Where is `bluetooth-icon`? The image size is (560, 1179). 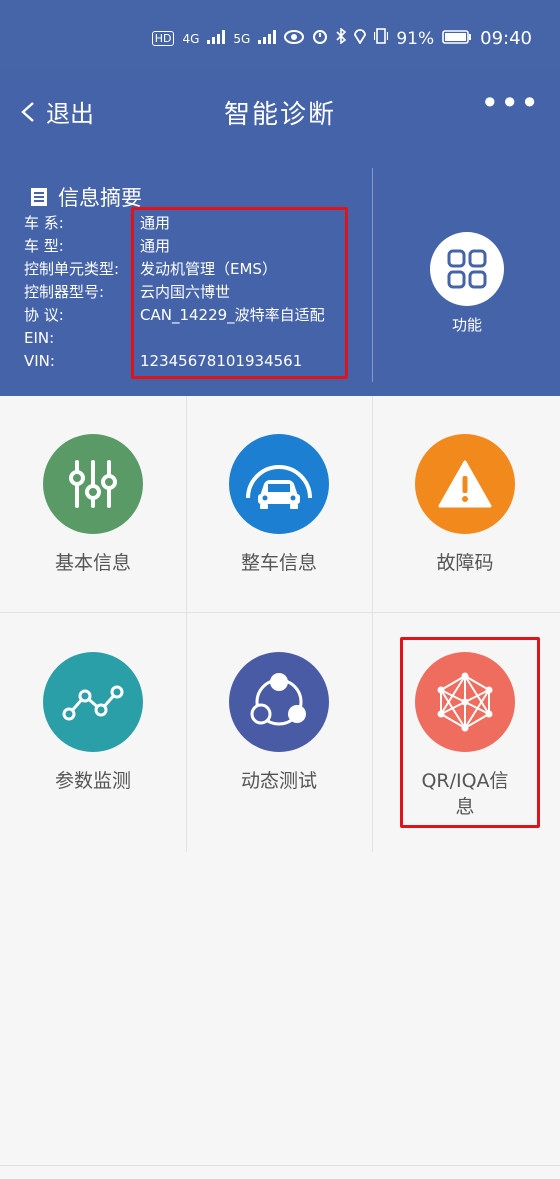 bluetooth-icon is located at coordinates (341, 38).